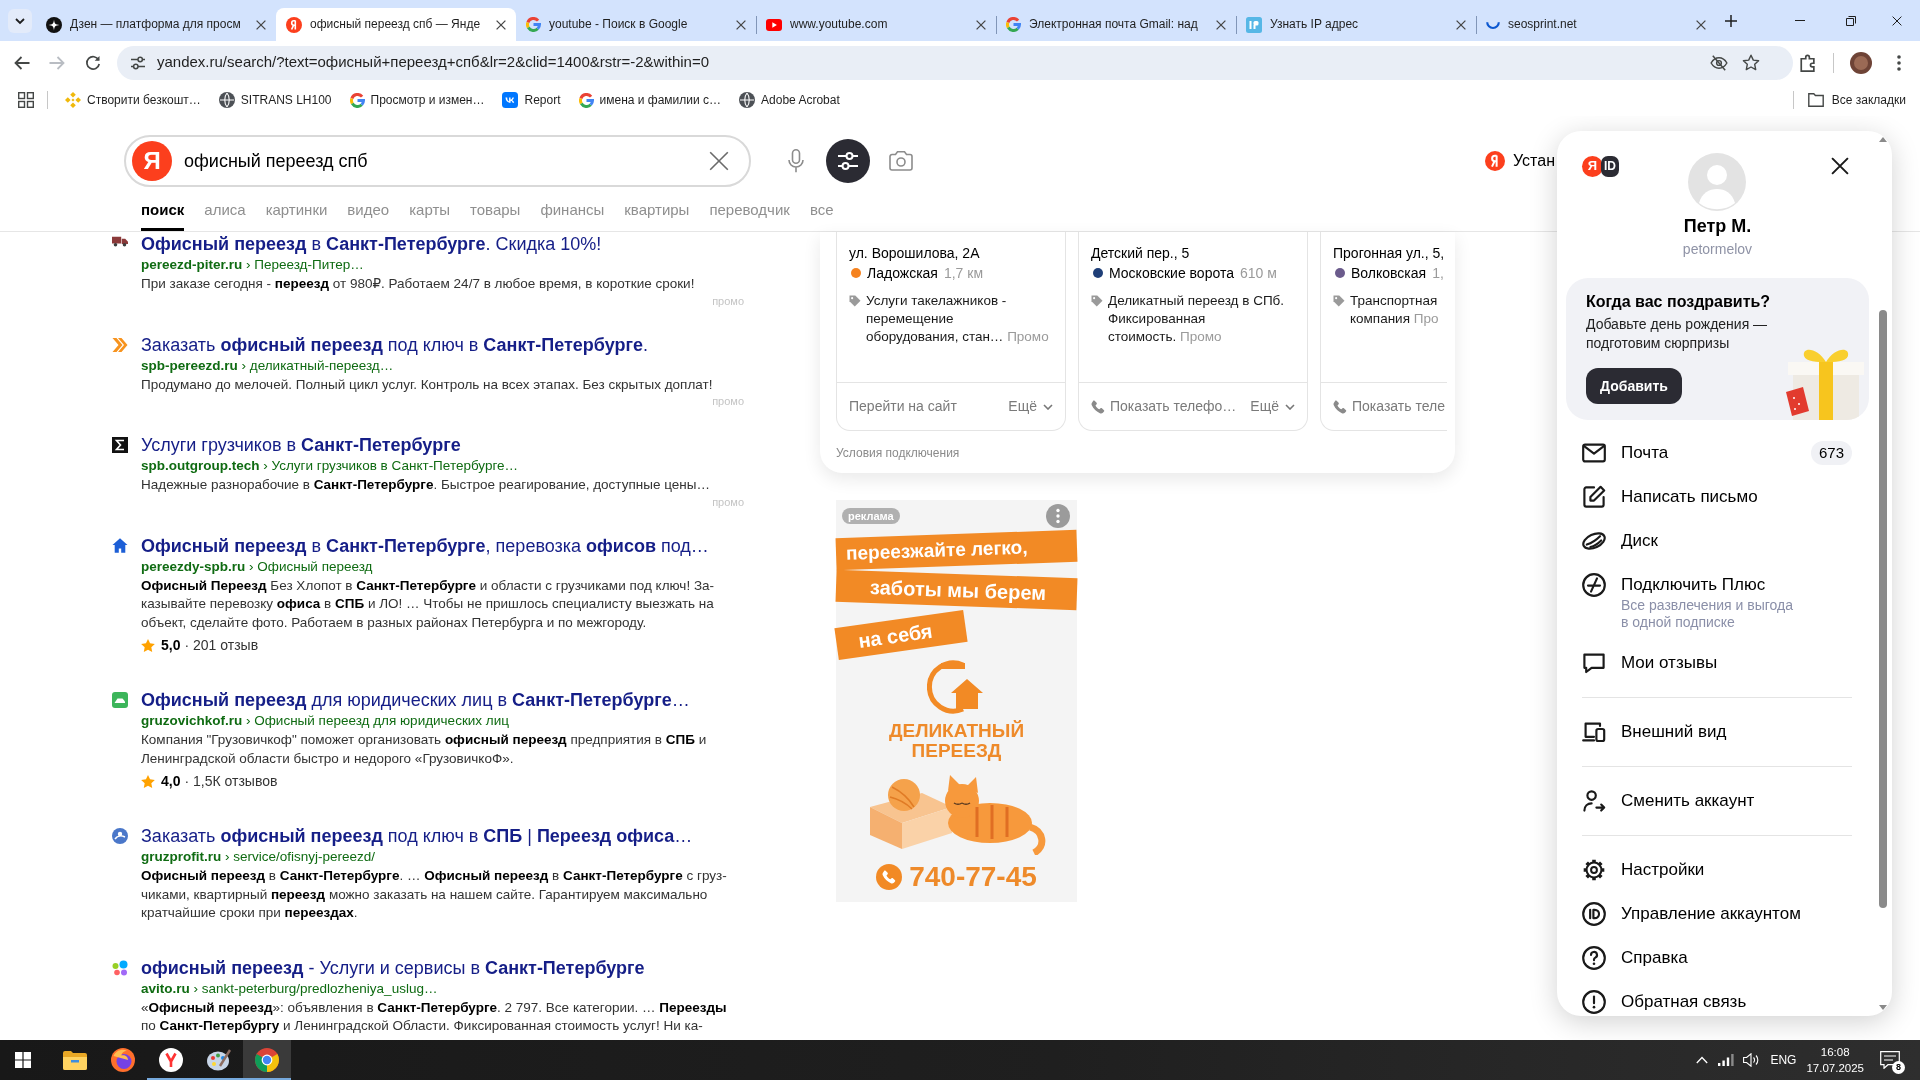 The width and height of the screenshot is (1920, 1080). What do you see at coordinates (955, 62) in the screenshot?
I see `address-field: yandex.ru/search/?text=офисный+переезд+спб&lr=2&clid=1400&rstr=-2&within=0` at bounding box center [955, 62].